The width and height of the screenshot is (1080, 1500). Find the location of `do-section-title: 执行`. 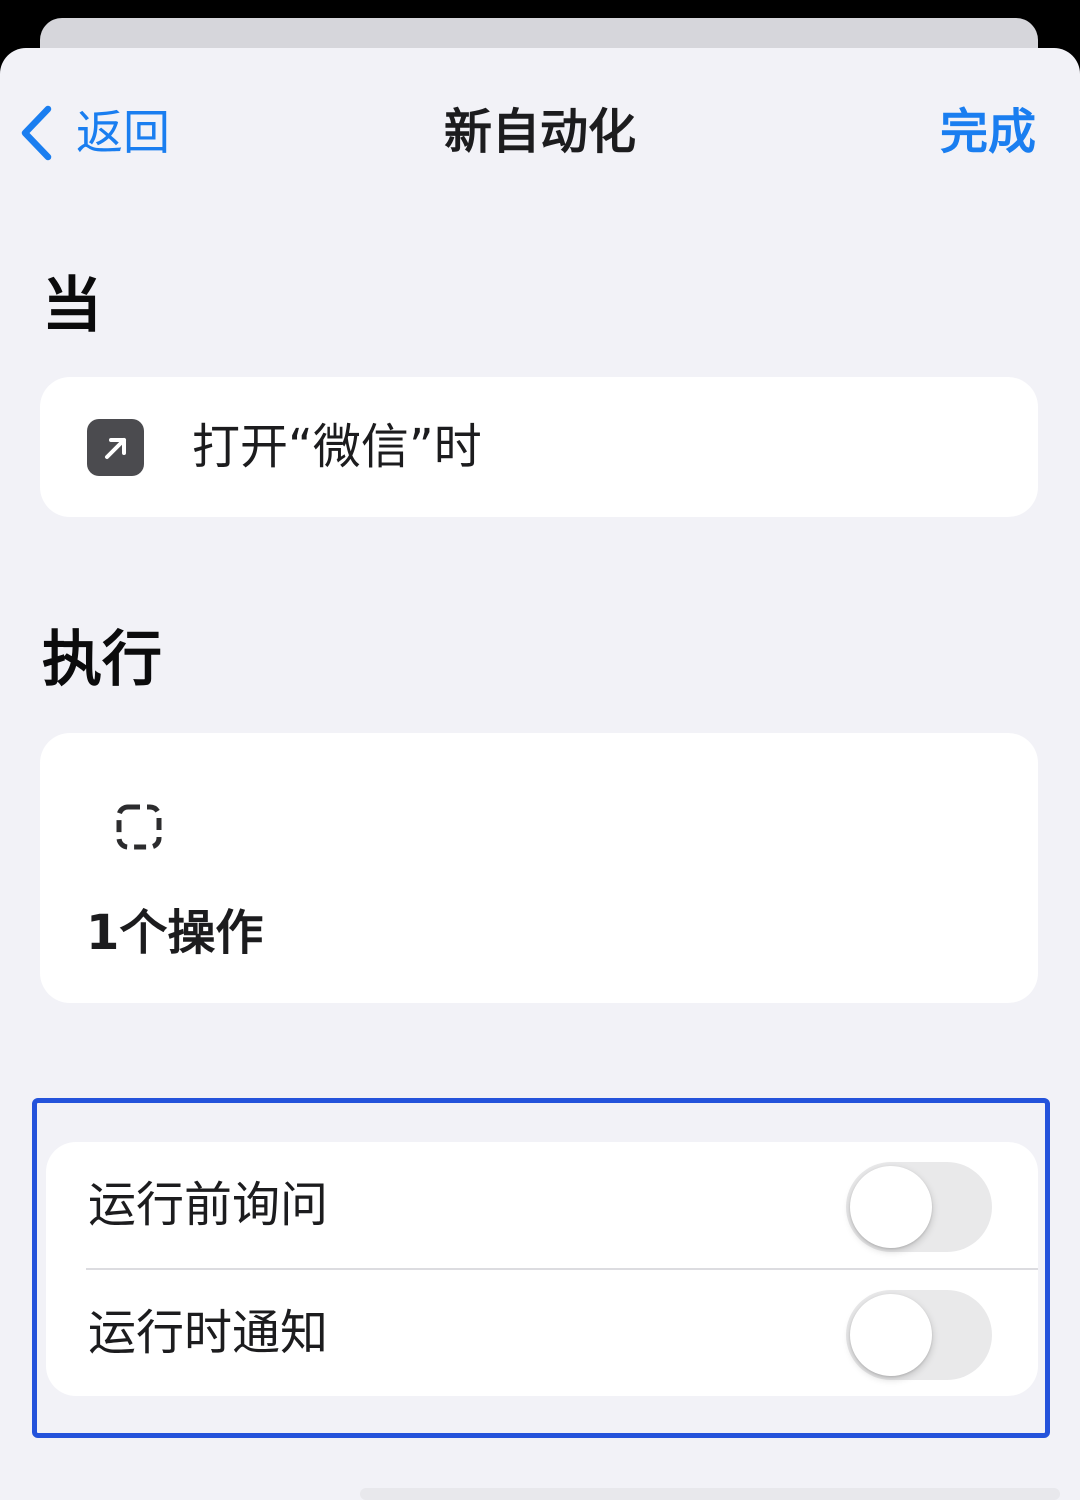

do-section-title: 执行 is located at coordinates (102, 660).